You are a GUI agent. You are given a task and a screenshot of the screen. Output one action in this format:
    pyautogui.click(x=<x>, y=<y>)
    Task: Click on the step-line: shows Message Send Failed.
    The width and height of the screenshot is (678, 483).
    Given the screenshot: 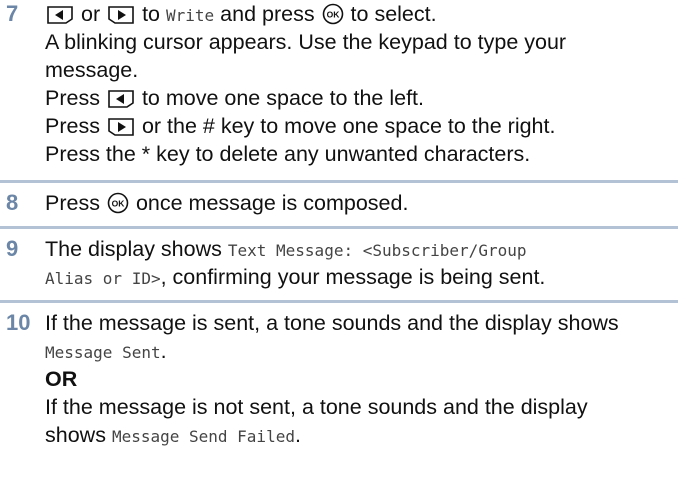 What is the action you would take?
    pyautogui.click(x=173, y=435)
    